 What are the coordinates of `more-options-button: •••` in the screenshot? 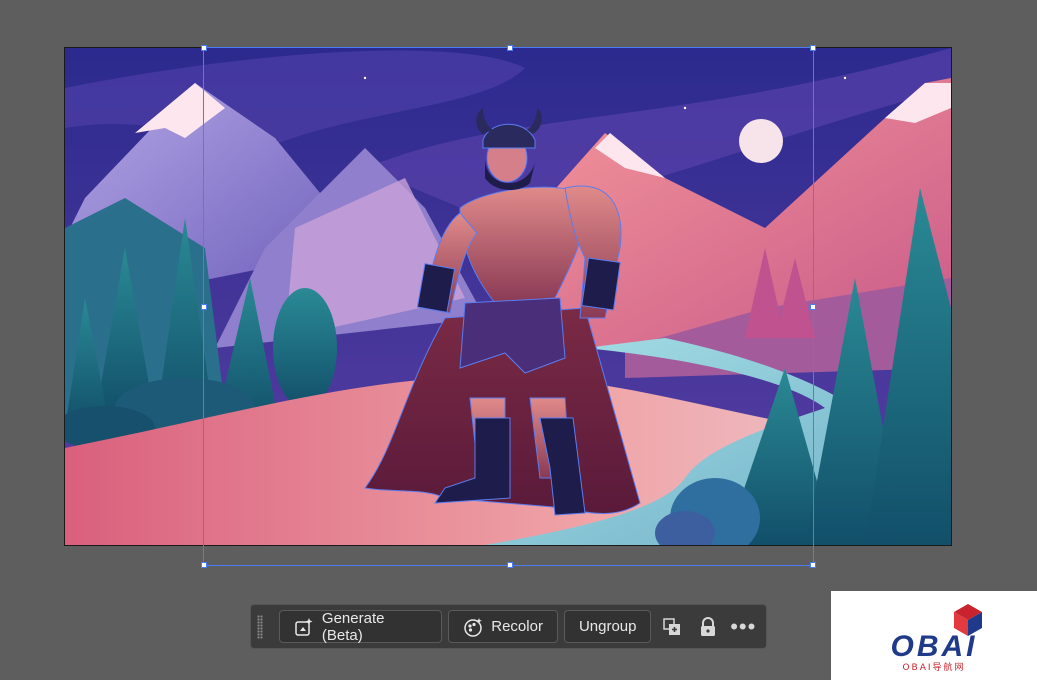 It's located at (744, 627).